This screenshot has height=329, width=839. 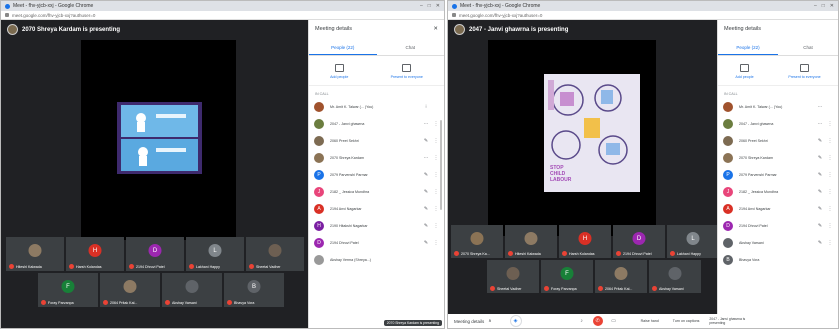 I want to click on participant-row: 2070 Shreya Kardam ✎ ⋮, so click(x=778, y=157).